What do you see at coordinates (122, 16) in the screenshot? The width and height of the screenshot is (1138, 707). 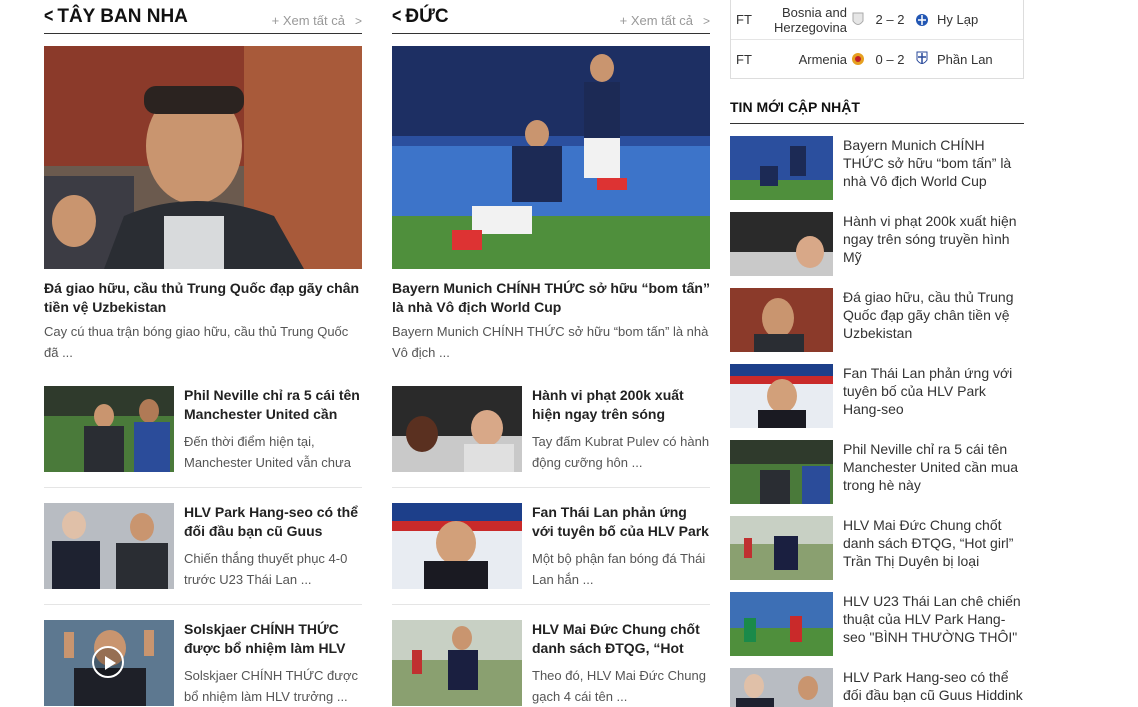 I see `section-title-label: TÂY BAN NHA` at bounding box center [122, 16].